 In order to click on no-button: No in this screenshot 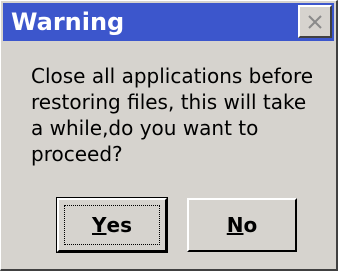, I will do `click(242, 225)`.